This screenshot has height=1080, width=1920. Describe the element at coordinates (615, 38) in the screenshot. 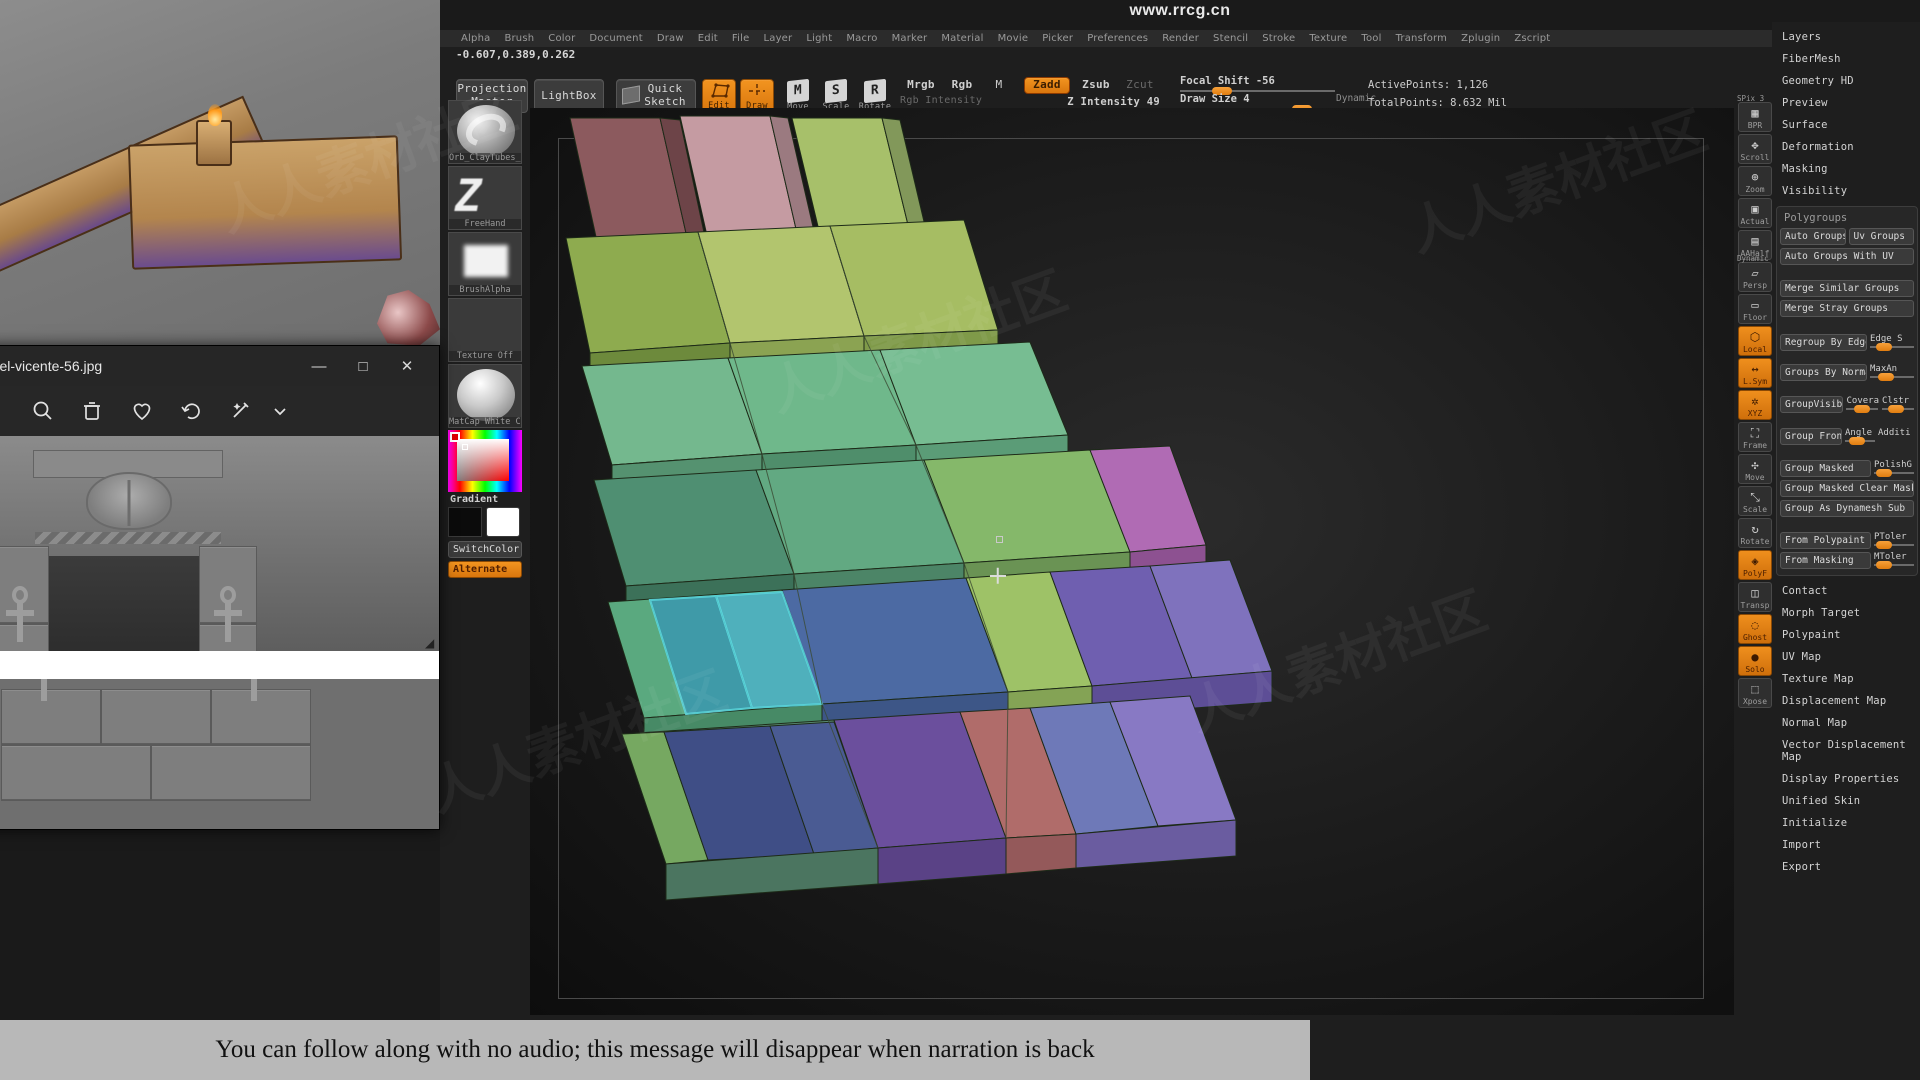

I see `menu-item-document: Document` at that location.